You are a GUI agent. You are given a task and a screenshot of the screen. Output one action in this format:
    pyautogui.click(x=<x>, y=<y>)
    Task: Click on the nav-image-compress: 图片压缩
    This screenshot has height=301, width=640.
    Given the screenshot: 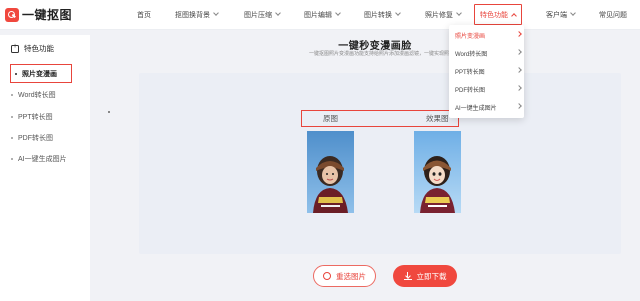 What is the action you would take?
    pyautogui.click(x=262, y=15)
    